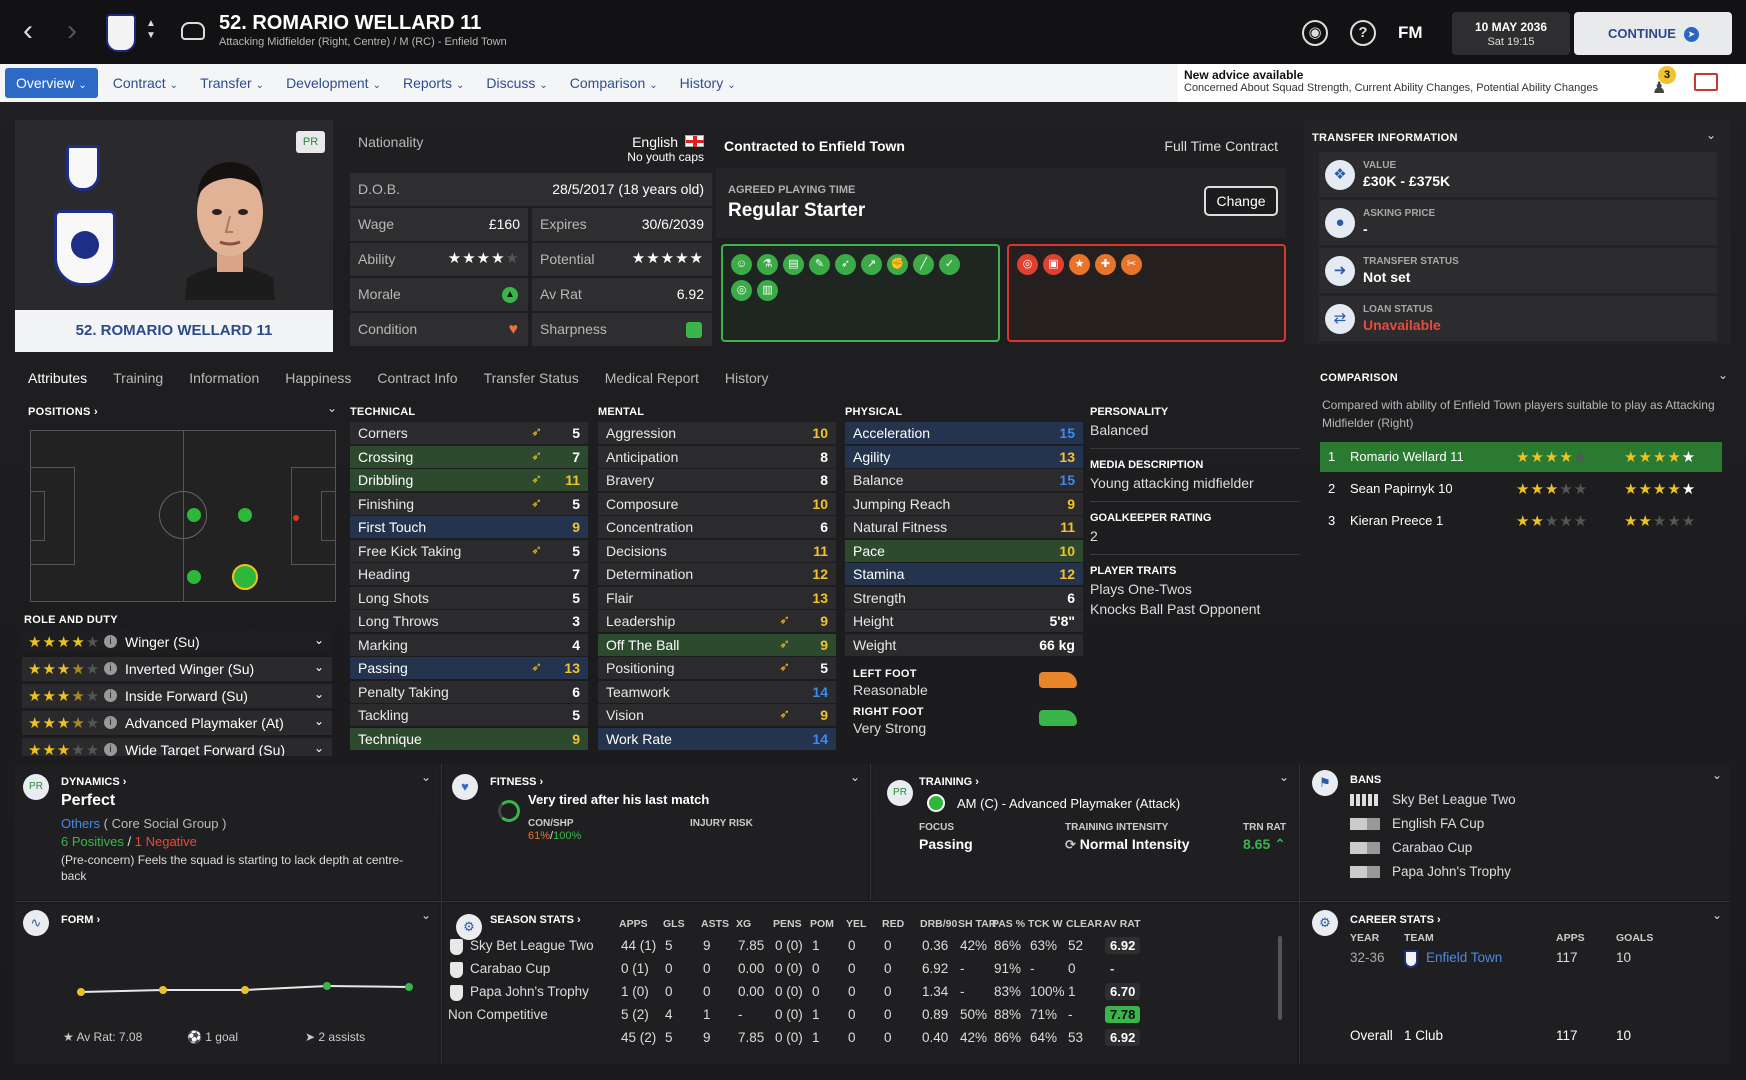  I want to click on tab-information: Information, so click(224, 377).